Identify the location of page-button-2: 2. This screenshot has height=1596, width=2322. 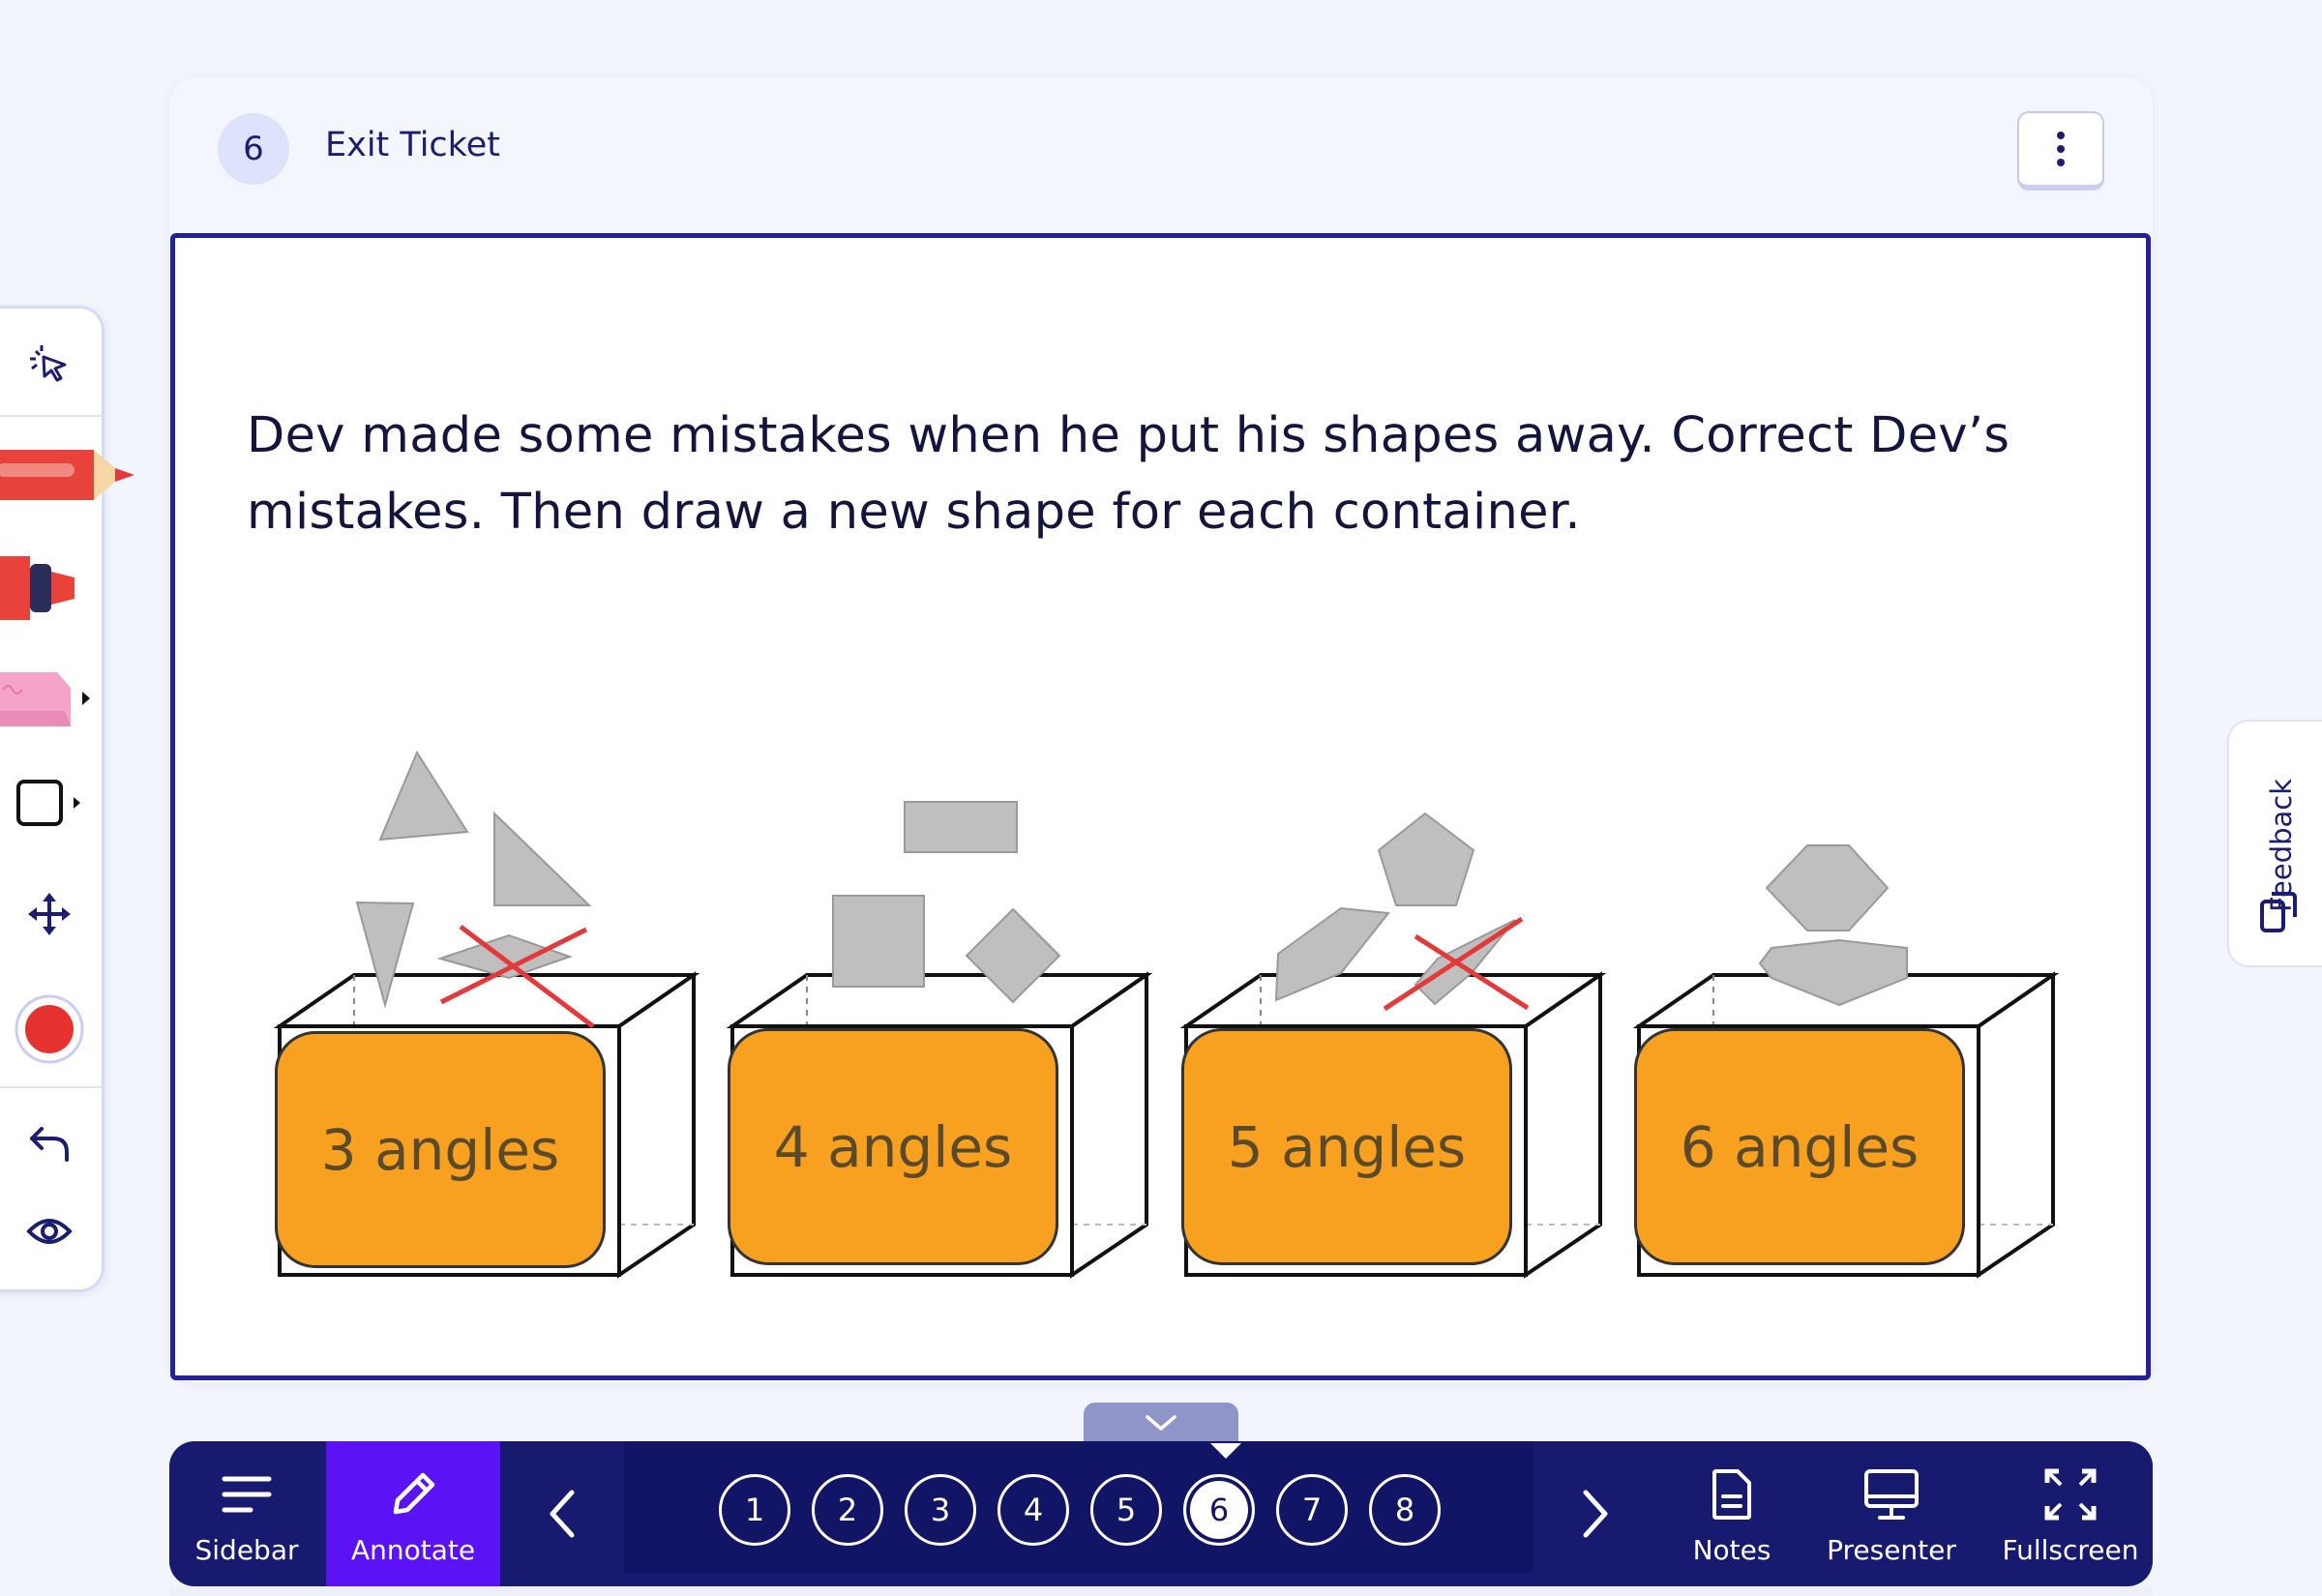
(847, 1510).